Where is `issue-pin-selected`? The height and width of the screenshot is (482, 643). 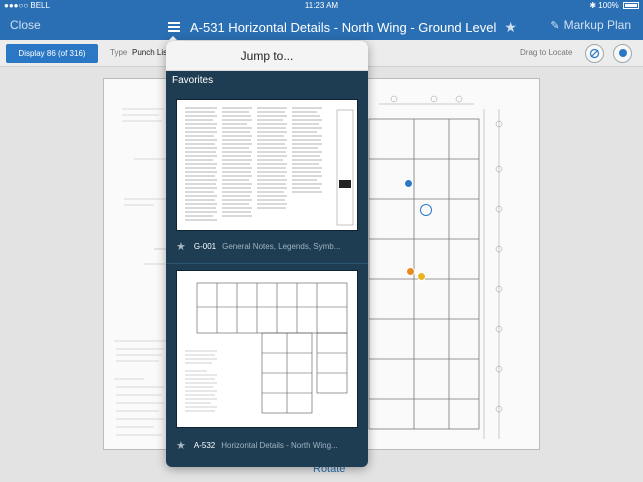
issue-pin-selected is located at coordinates (426, 210).